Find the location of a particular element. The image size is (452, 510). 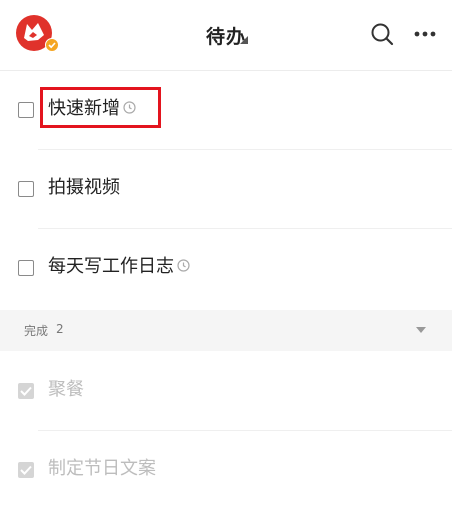

todo-title: 拍摄视频 is located at coordinates (84, 187).